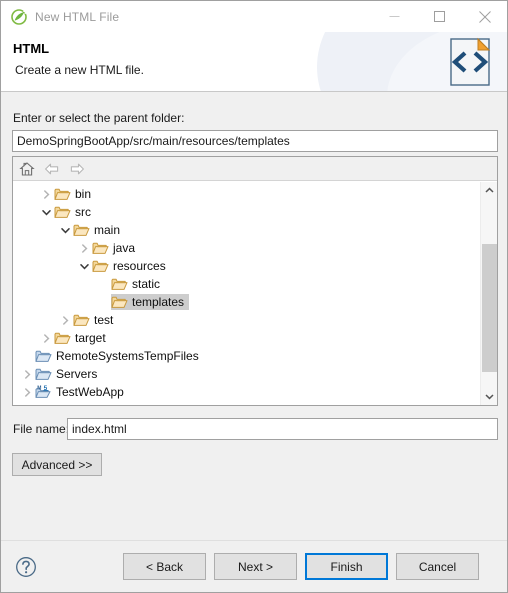  Describe the element at coordinates (77, 169) in the screenshot. I see `forward-arrow-icon` at that location.